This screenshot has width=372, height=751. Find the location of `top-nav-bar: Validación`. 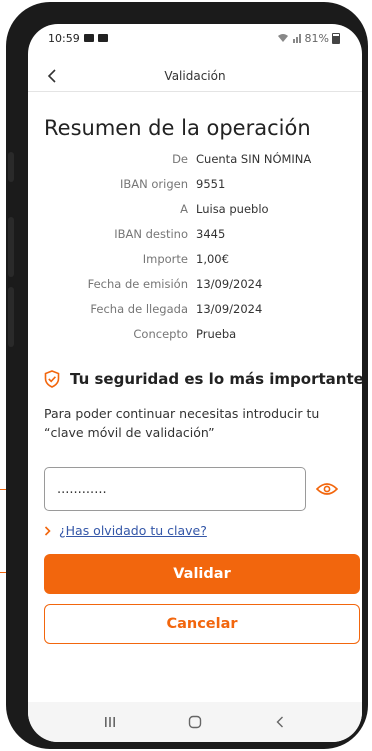

top-nav-bar: Validación is located at coordinates (195, 76).